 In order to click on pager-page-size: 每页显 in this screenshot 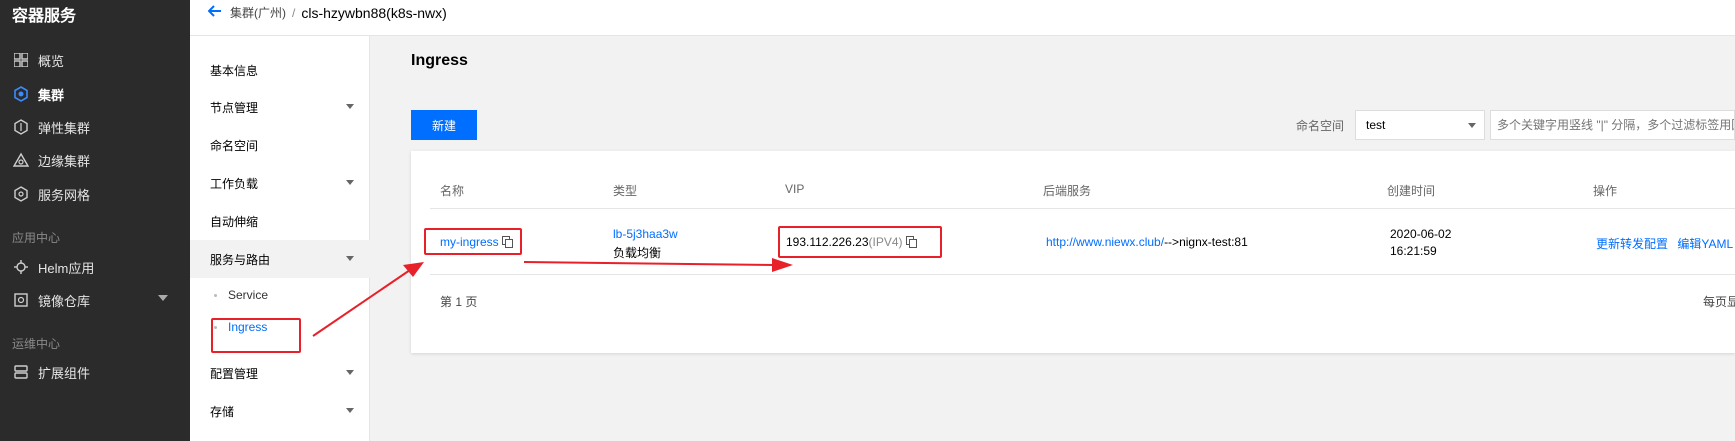, I will do `click(1719, 301)`.